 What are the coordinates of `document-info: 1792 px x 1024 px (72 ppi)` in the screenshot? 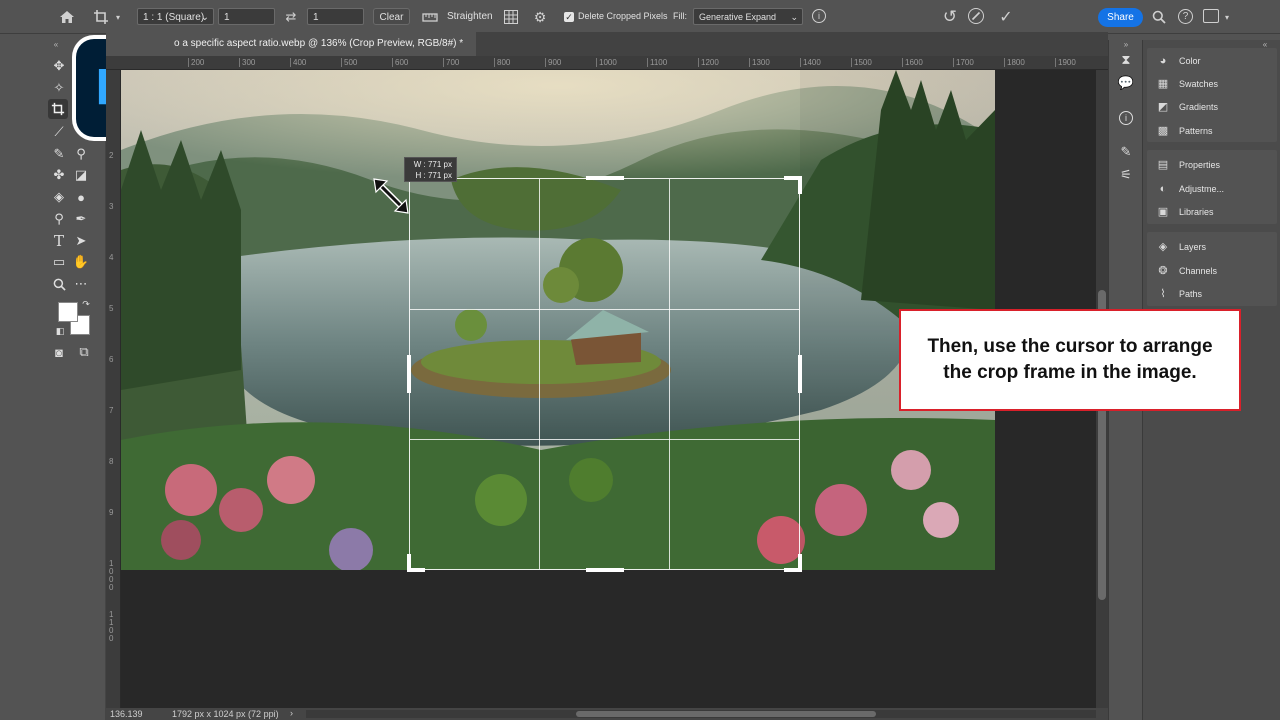 It's located at (225, 714).